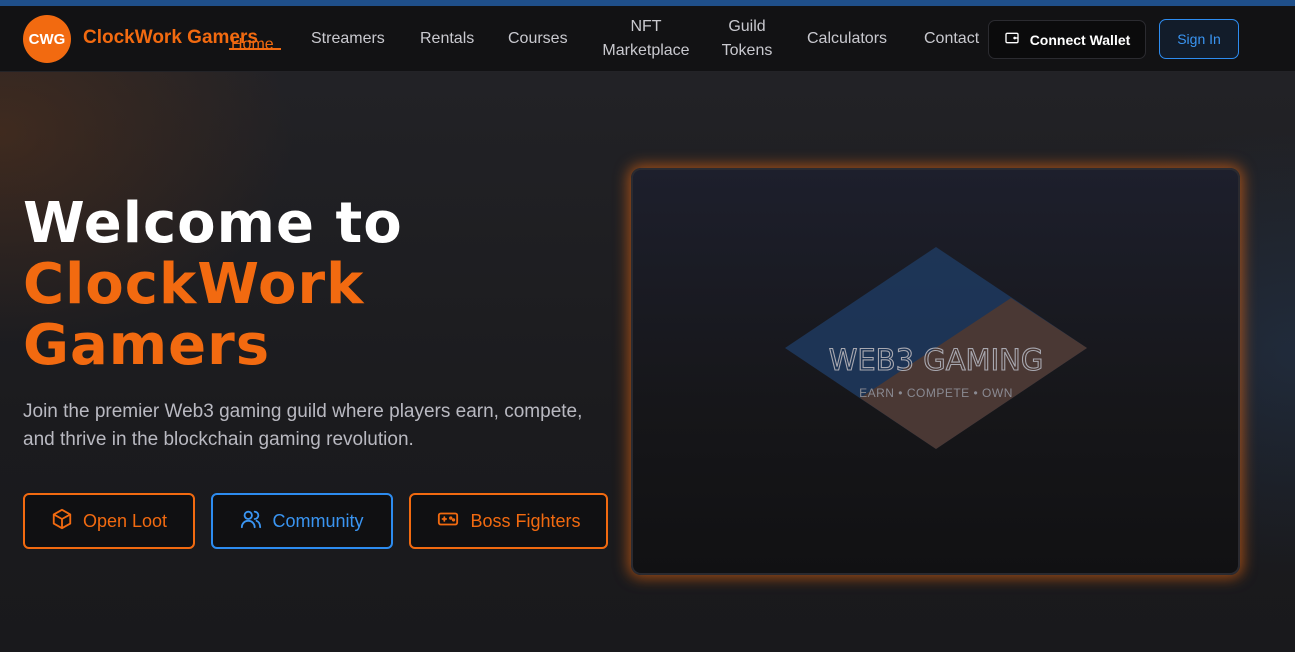 This screenshot has height=652, width=1295. What do you see at coordinates (251, 521) in the screenshot?
I see `users-icon` at bounding box center [251, 521].